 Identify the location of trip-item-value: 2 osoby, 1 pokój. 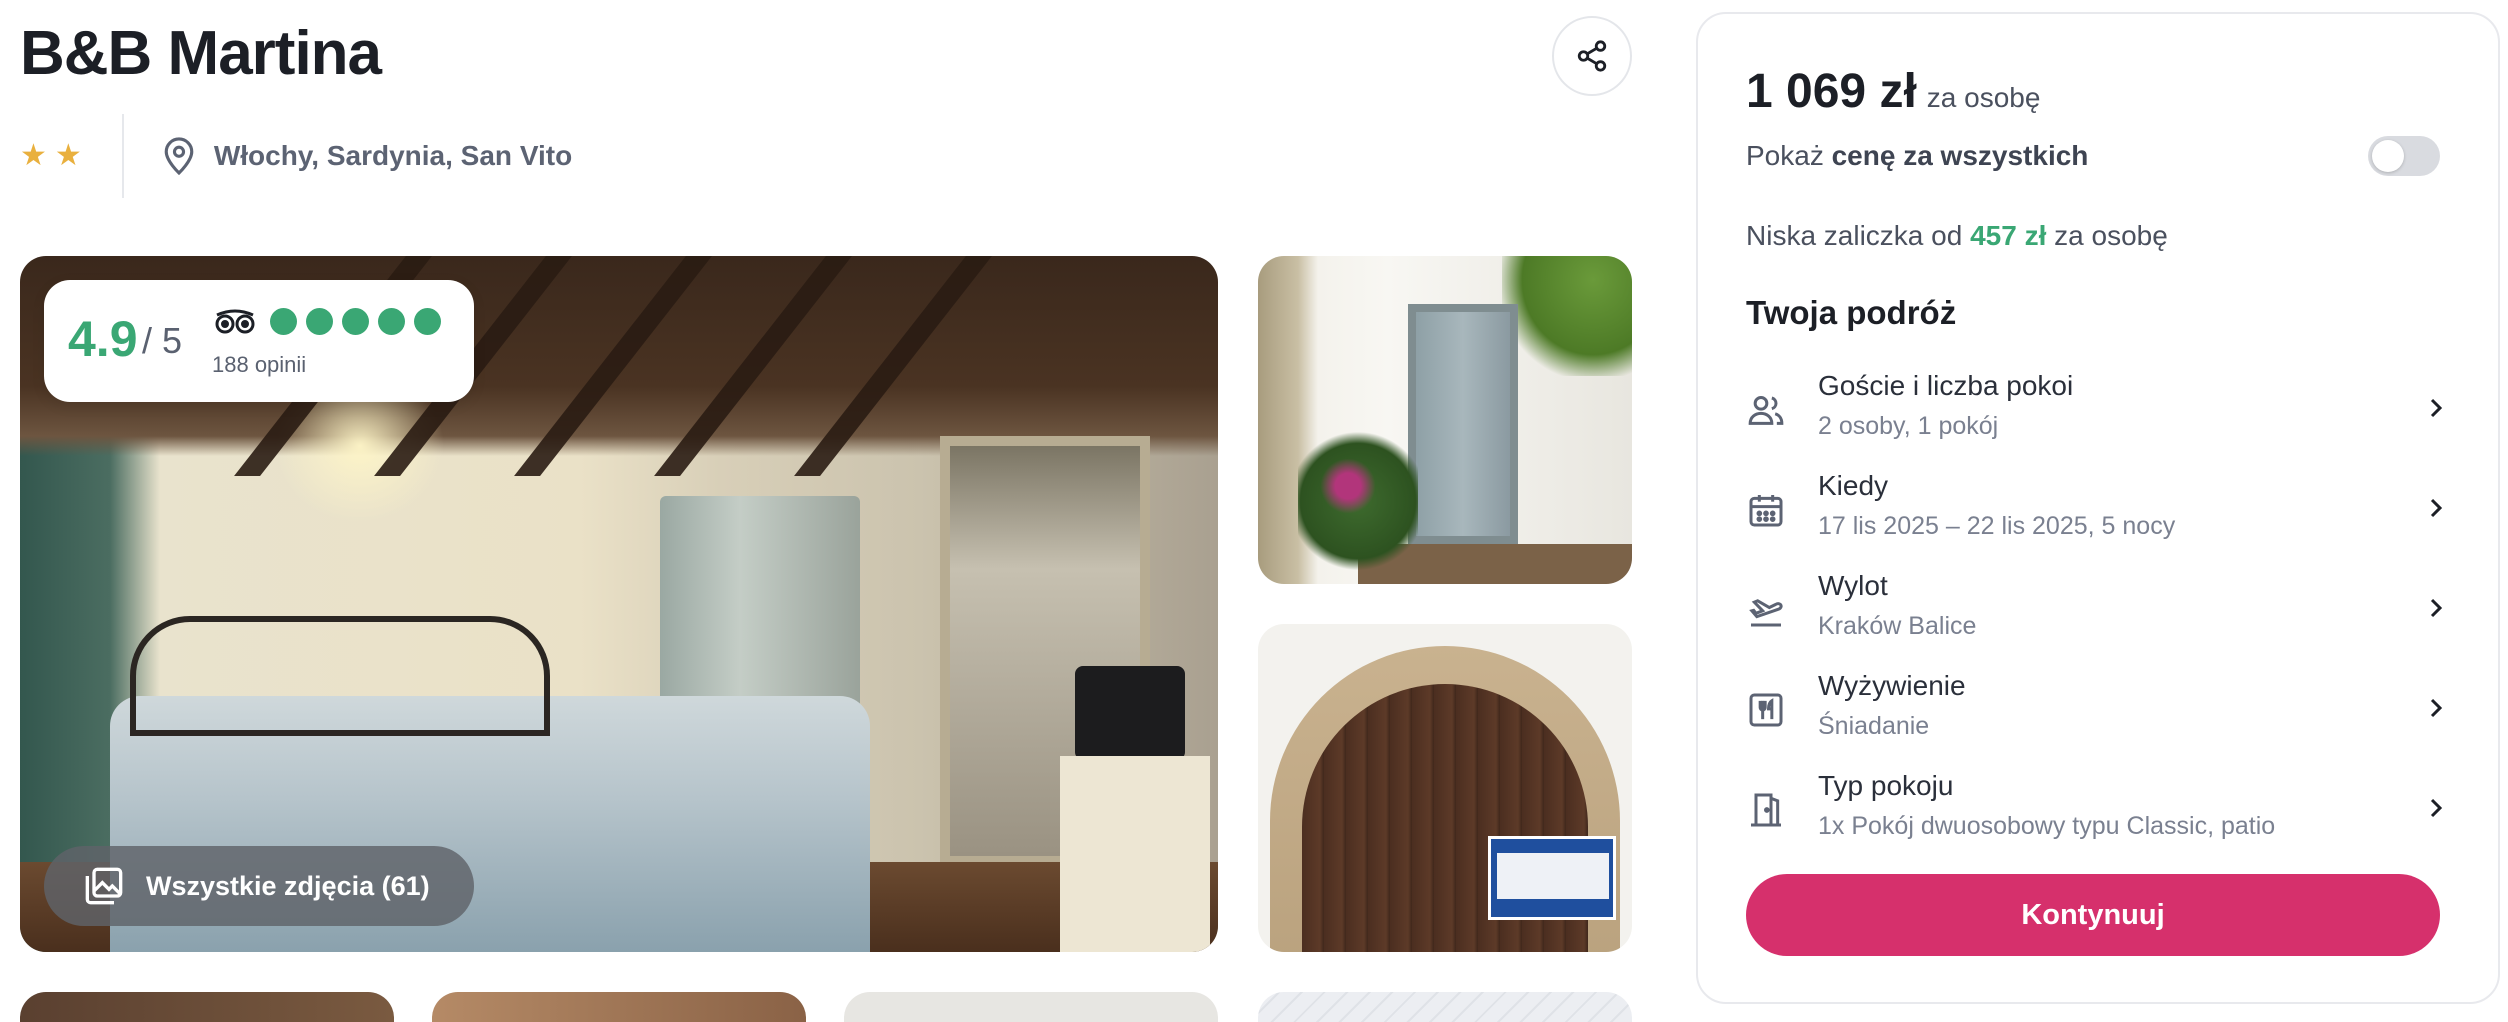
(1908, 426).